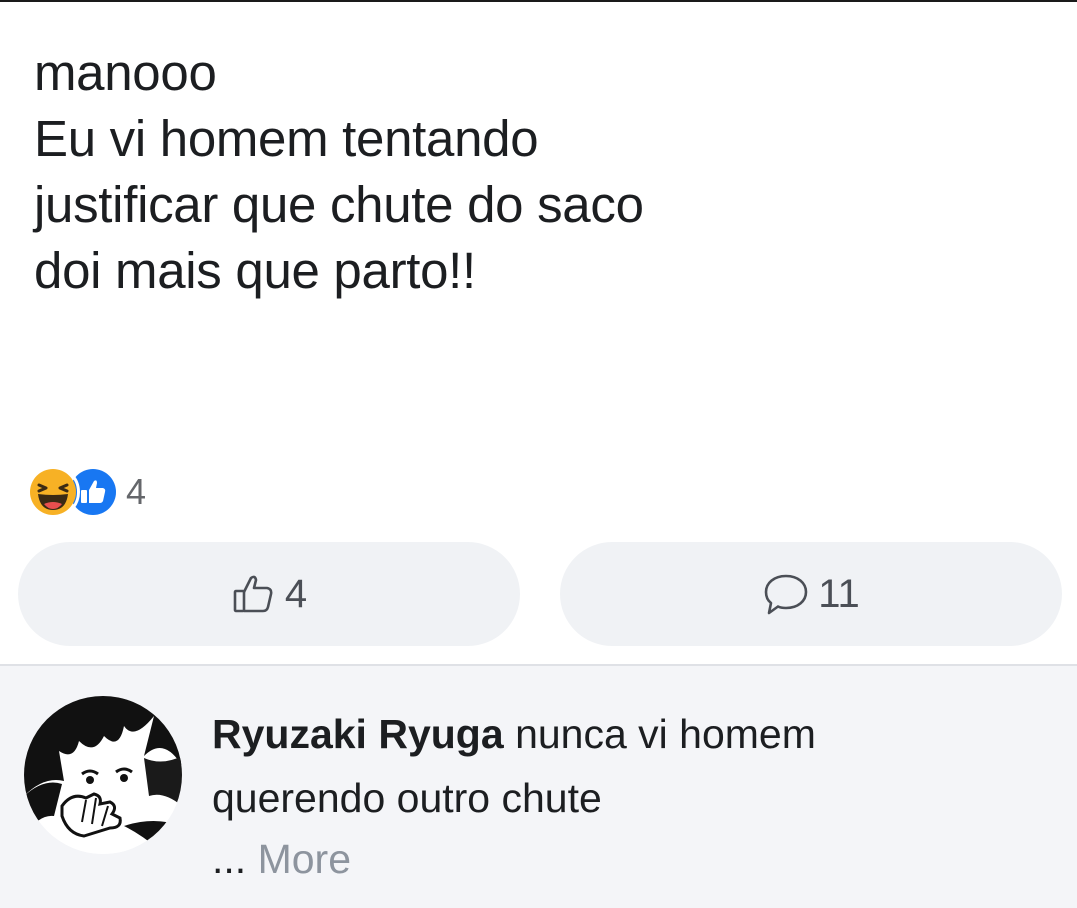  I want to click on comment-text-line2: querendo outro chute, so click(407, 798).